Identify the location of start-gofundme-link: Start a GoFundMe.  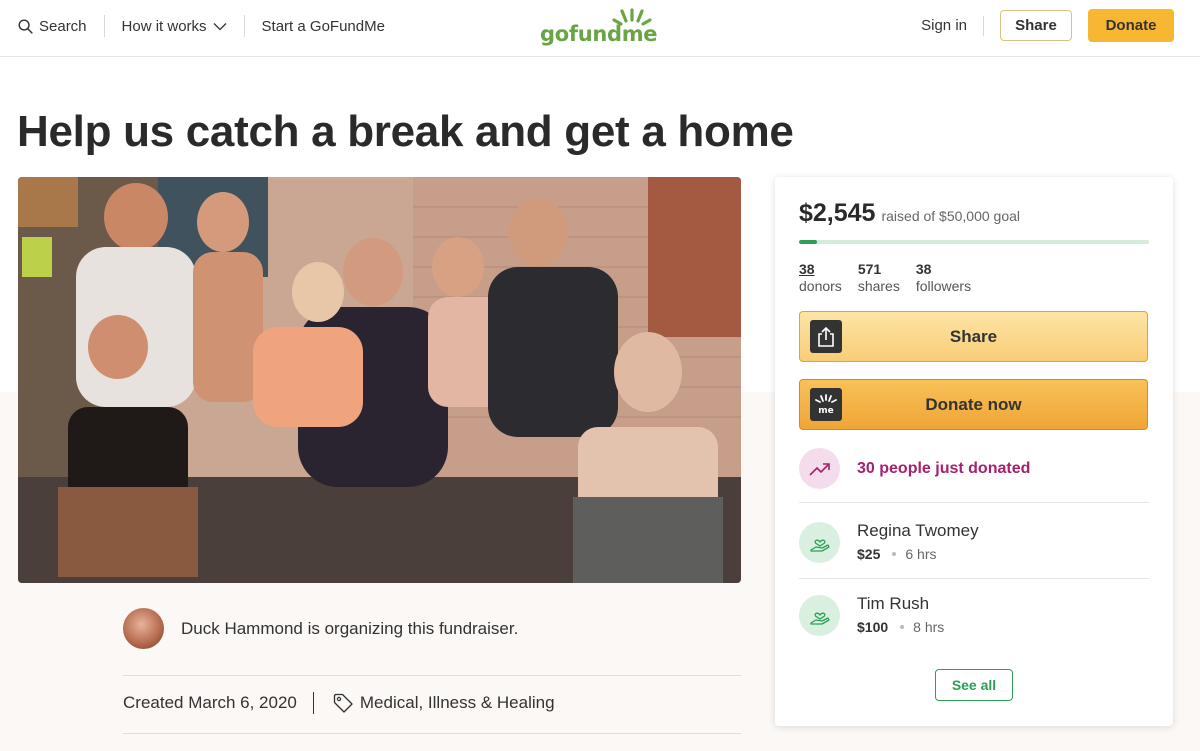
(323, 26).